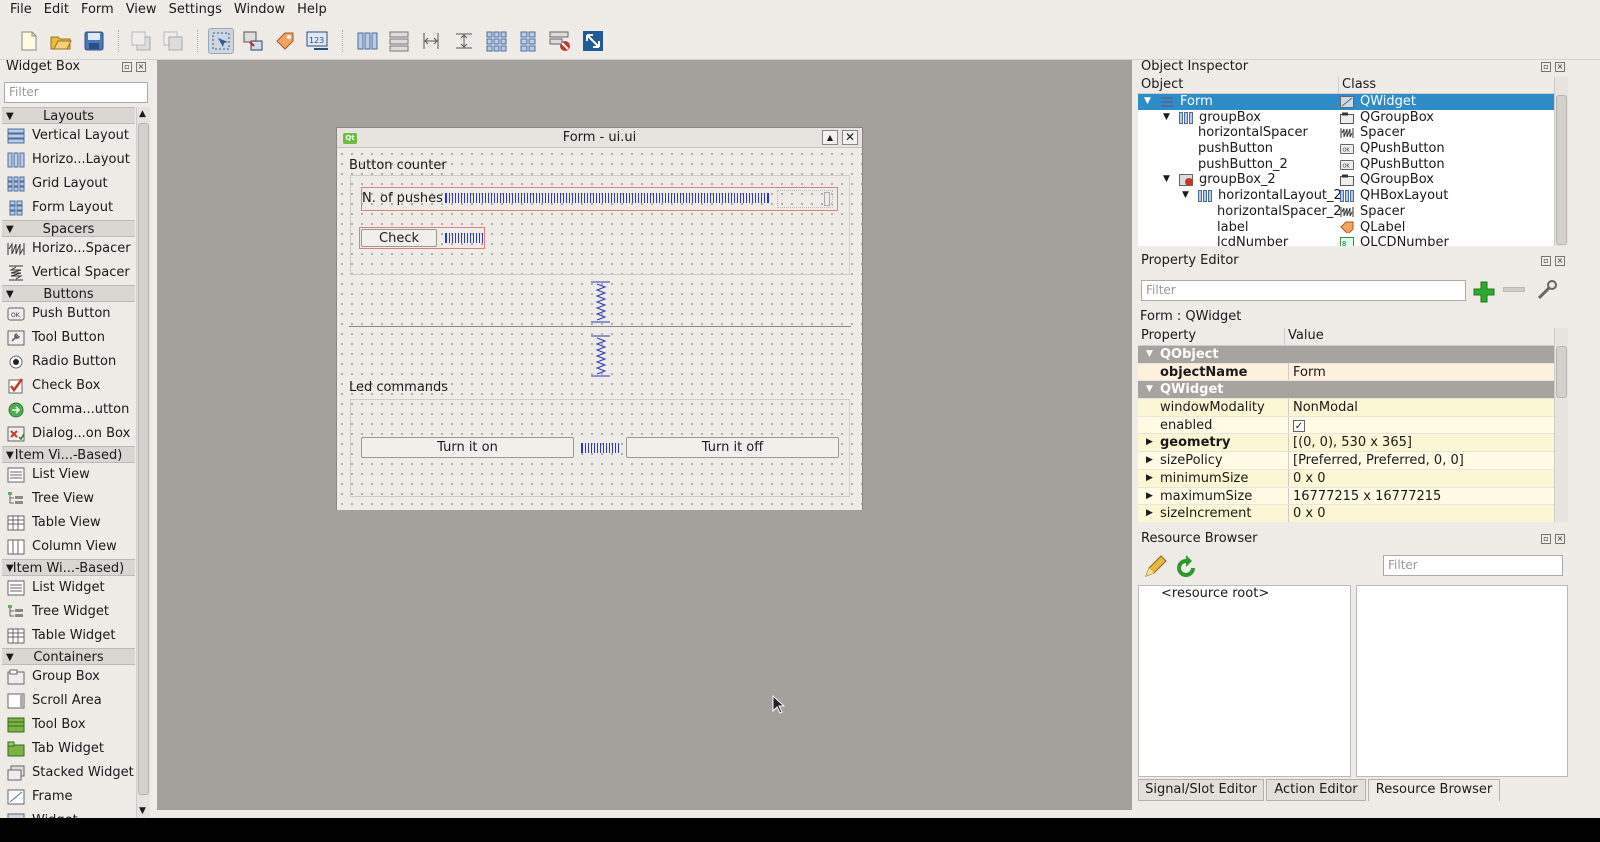 Image resolution: width=1600 pixels, height=842 pixels. I want to click on widget-item: Vertical Layout, so click(68, 136).